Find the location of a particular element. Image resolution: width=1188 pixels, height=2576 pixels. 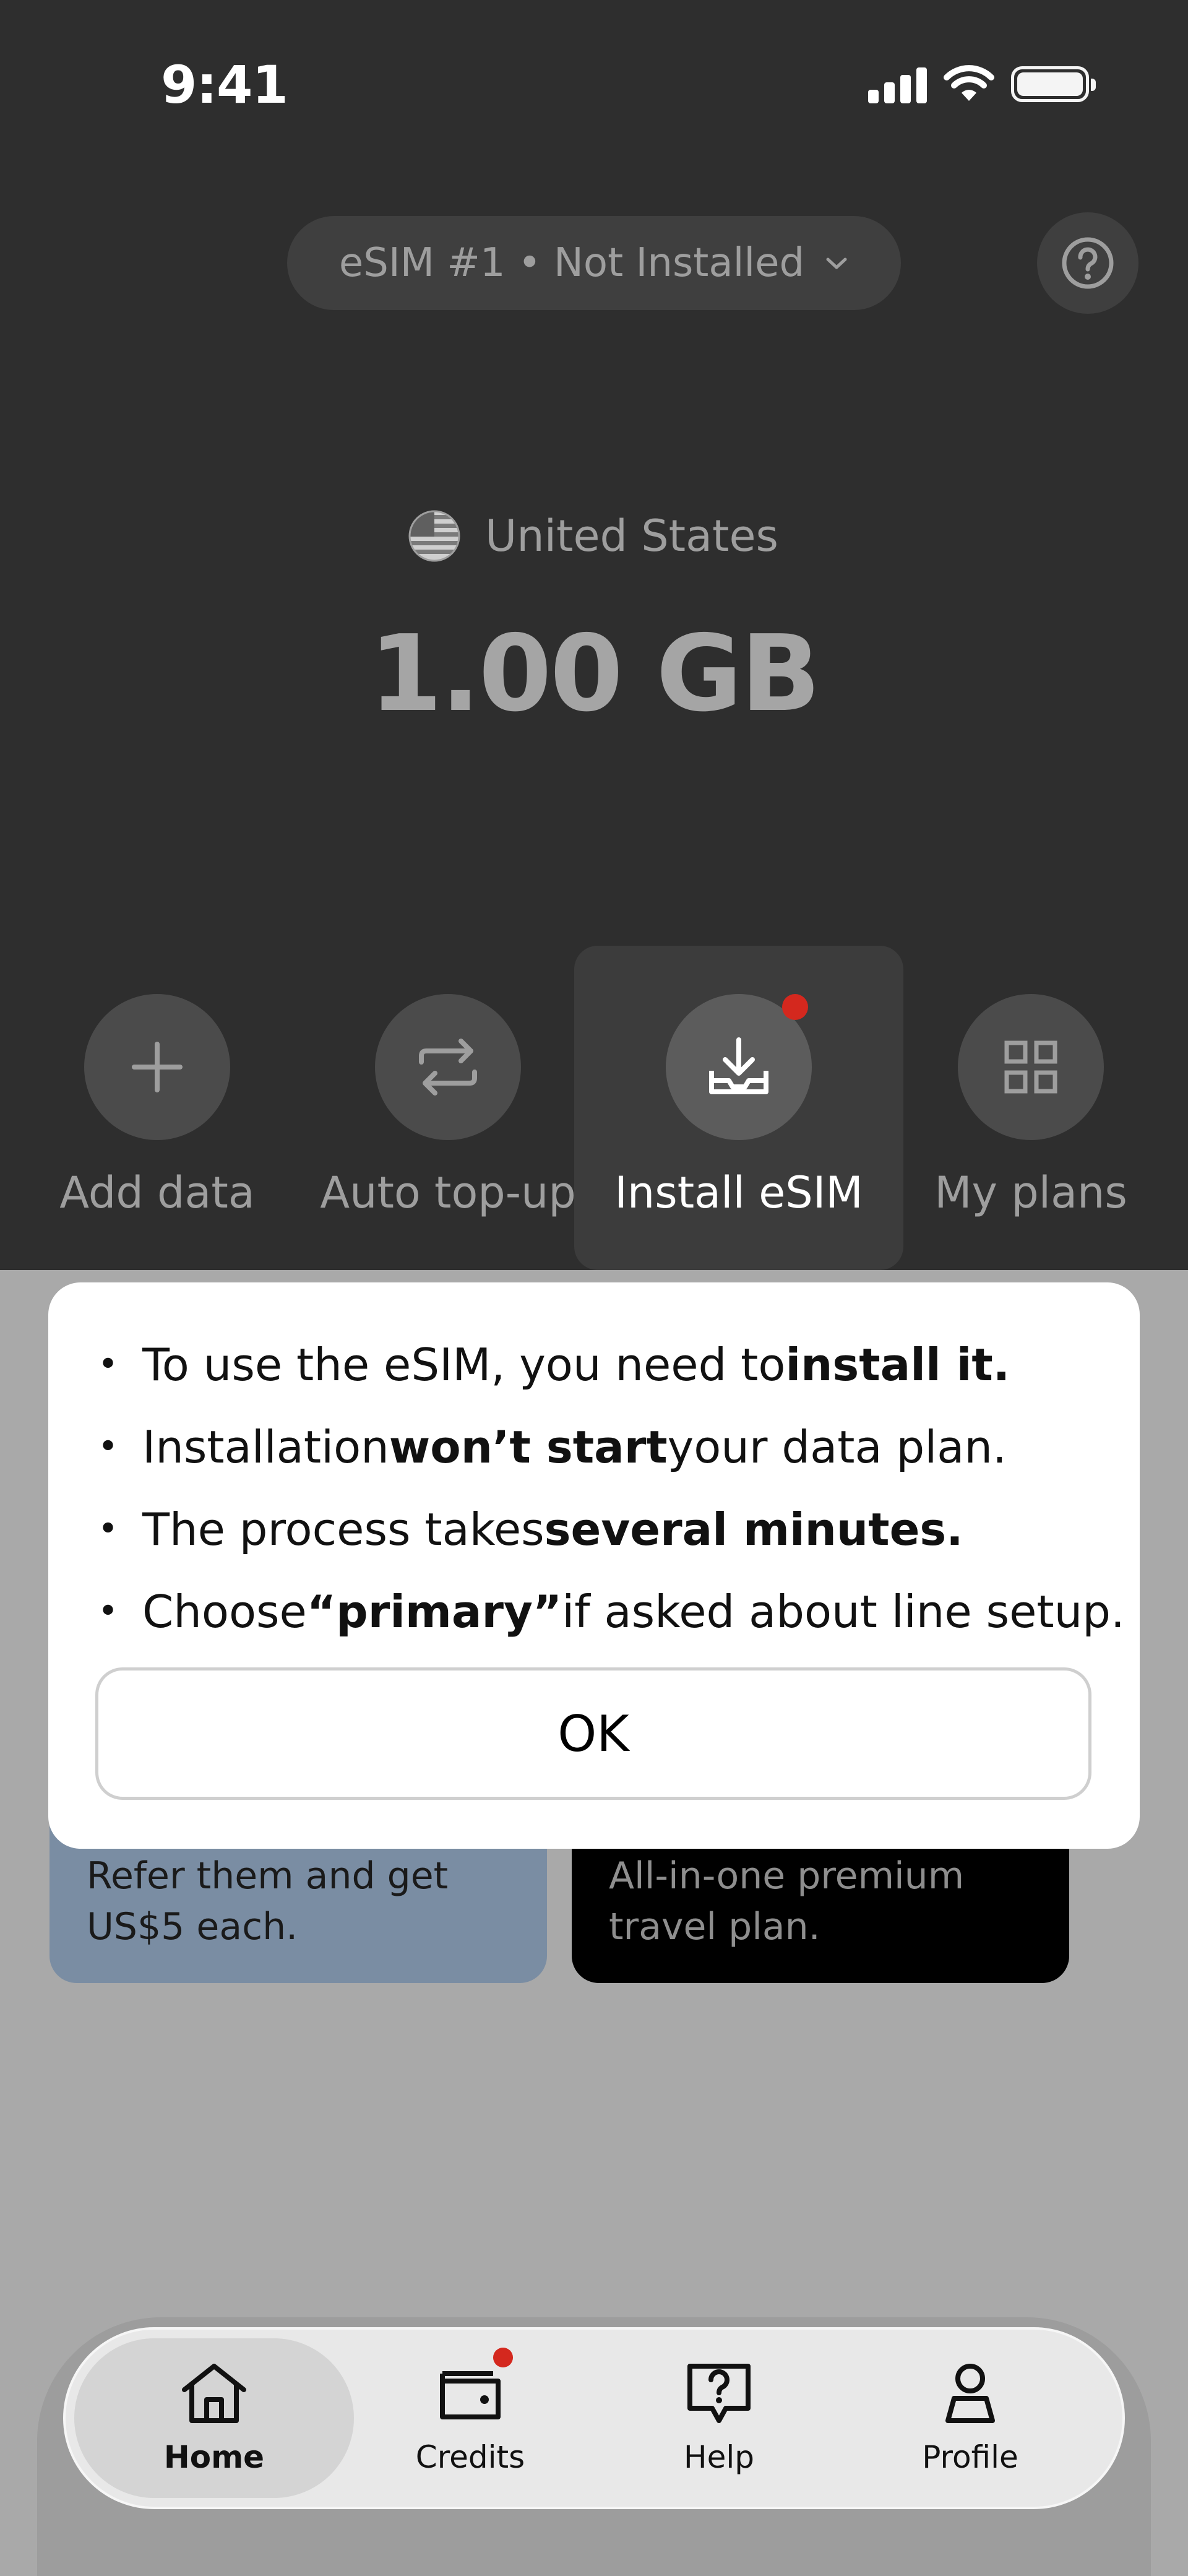

question-circle-icon is located at coordinates (1088, 263).